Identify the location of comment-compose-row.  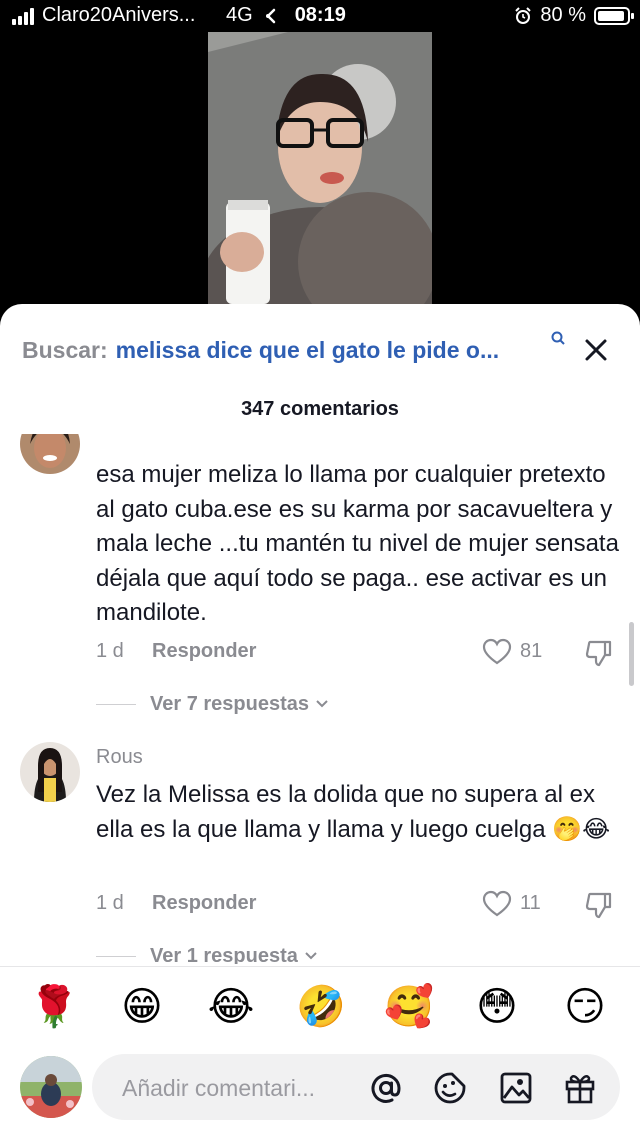
(320, 1088).